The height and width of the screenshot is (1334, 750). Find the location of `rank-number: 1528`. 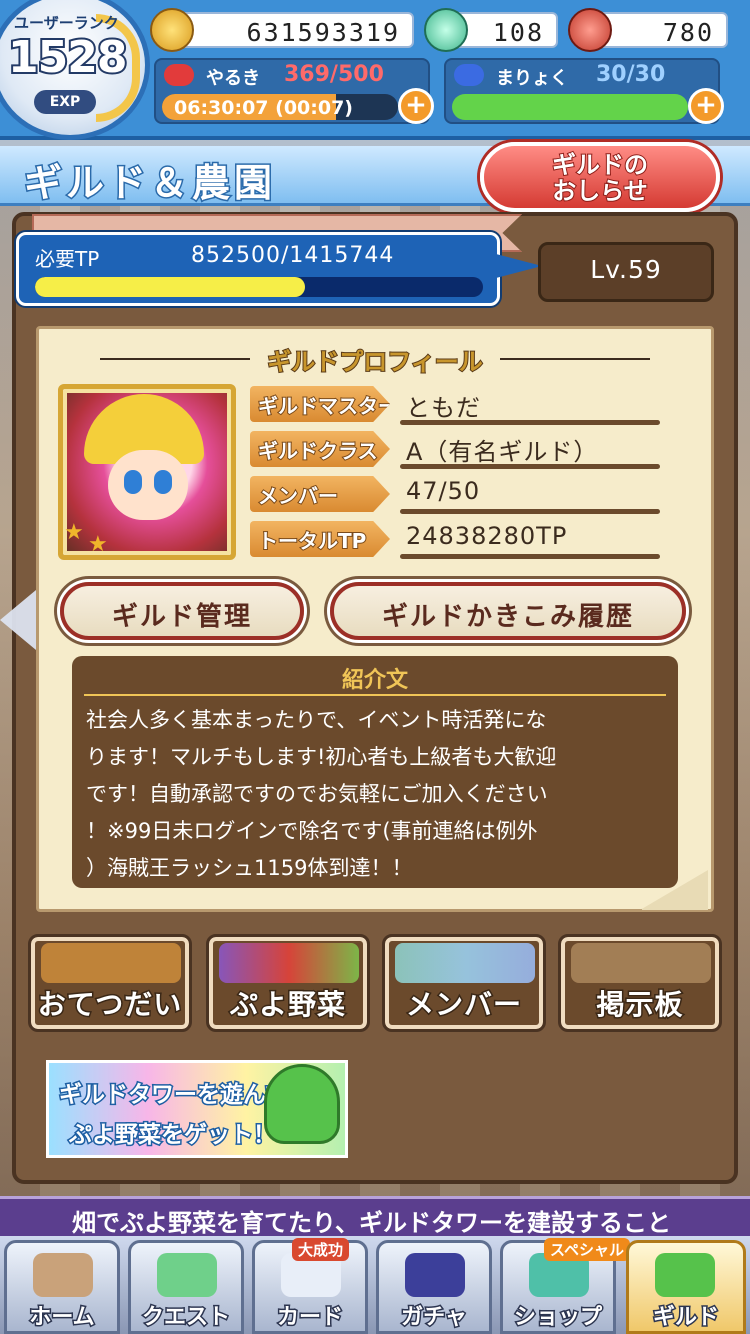

rank-number: 1528 is located at coordinates (67, 57).